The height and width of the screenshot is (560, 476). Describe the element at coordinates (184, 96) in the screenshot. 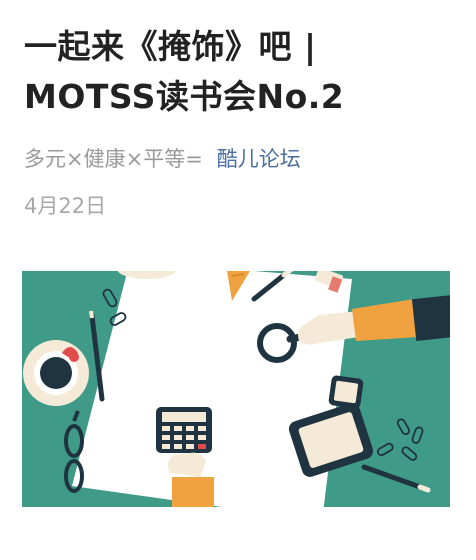

I see `article-title-line-2: MOTSS读书会No.2` at that location.